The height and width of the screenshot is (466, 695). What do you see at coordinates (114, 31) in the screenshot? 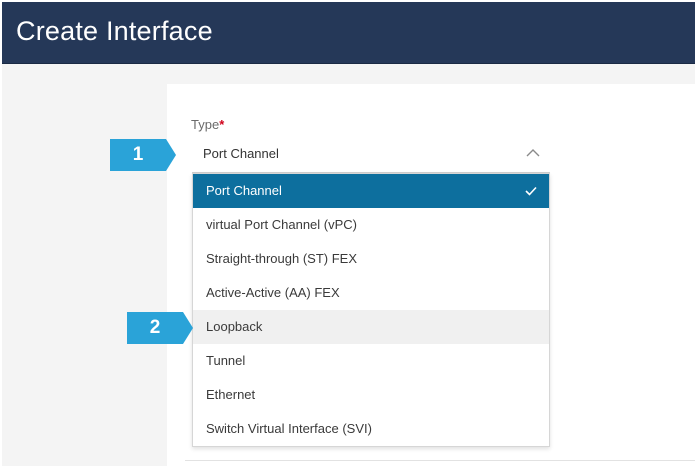
I see `page-title: Create Interface` at bounding box center [114, 31].